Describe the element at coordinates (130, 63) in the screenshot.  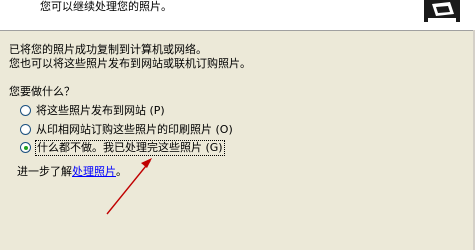
I see `status-line-2: 您也可以将这些照片发布到网站或联机订购照片。` at that location.